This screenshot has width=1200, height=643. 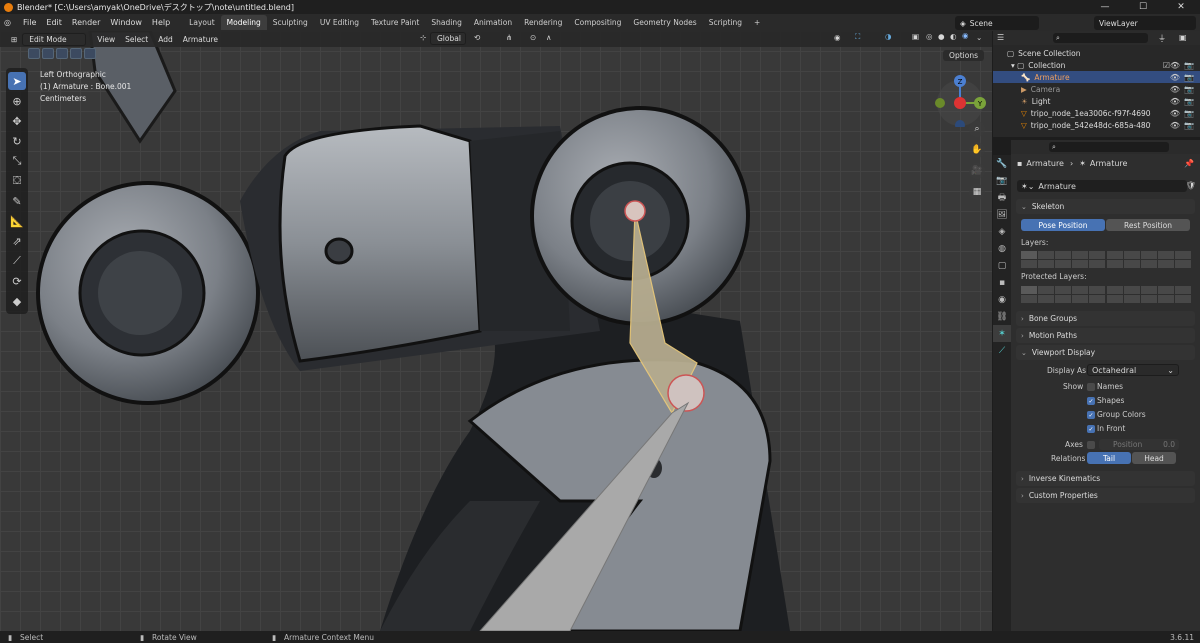 What do you see at coordinates (961, 100) in the screenshot?
I see `navigation-gizmo: Z Y` at bounding box center [961, 100].